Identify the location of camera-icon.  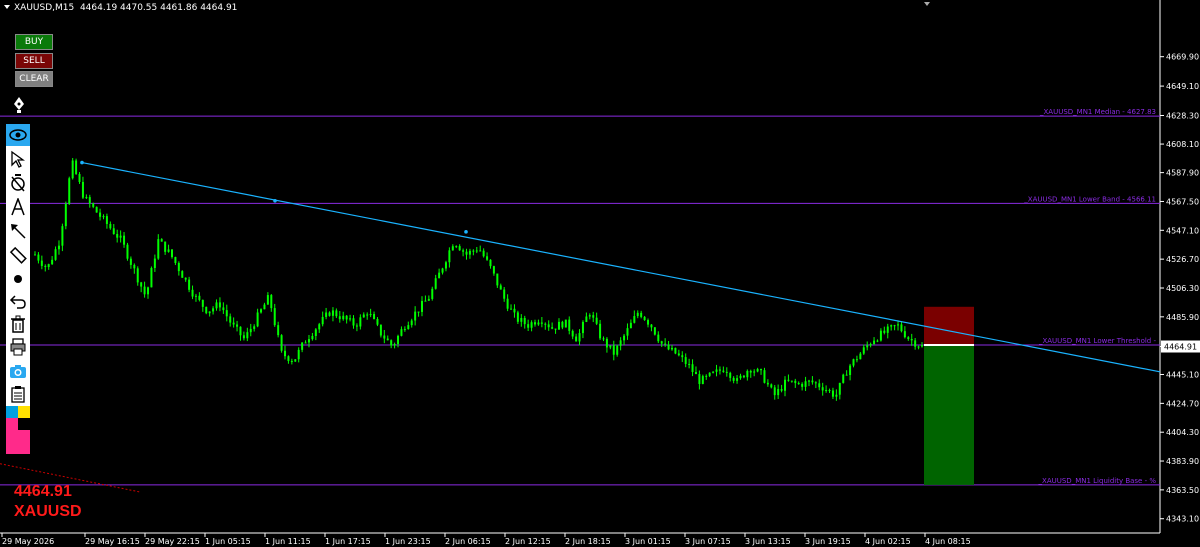
(18, 371).